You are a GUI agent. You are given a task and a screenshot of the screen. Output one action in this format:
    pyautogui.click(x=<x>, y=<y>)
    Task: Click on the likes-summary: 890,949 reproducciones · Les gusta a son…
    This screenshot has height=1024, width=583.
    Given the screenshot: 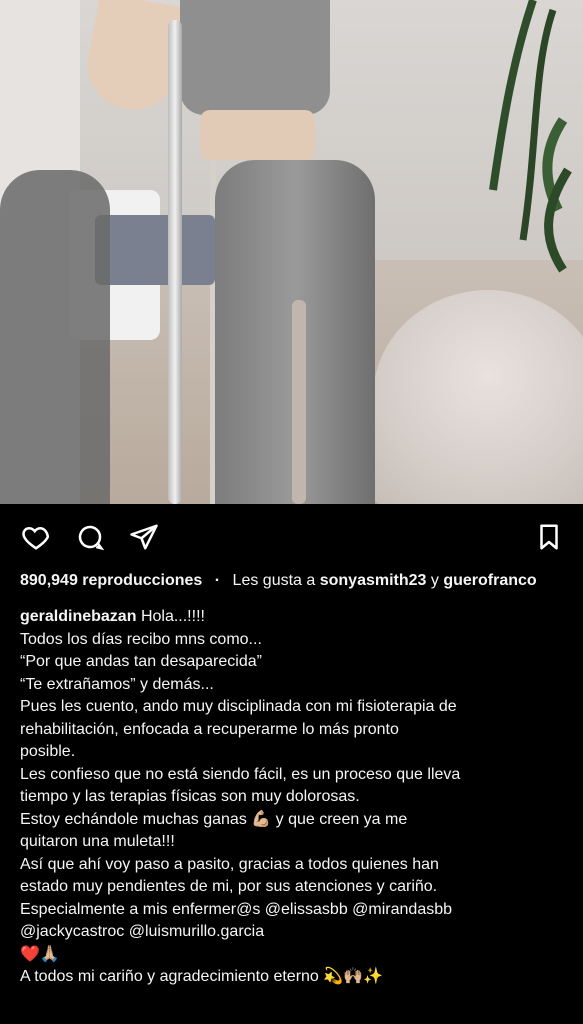 What is the action you would take?
    pyautogui.click(x=292, y=581)
    